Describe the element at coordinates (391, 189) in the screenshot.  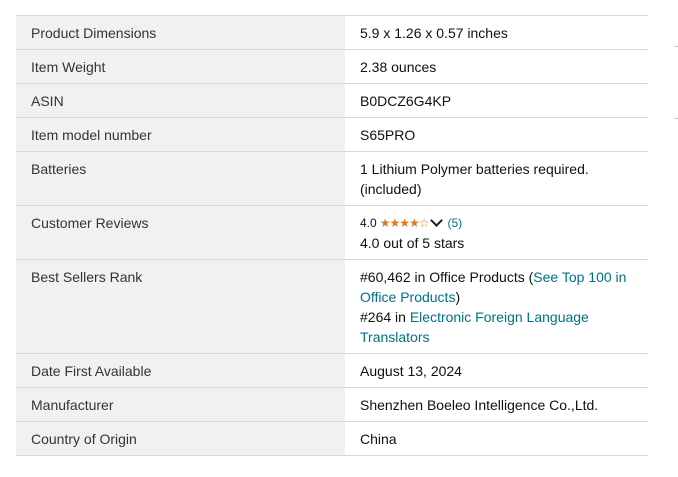
I see `batteries-line-2: (included)` at that location.